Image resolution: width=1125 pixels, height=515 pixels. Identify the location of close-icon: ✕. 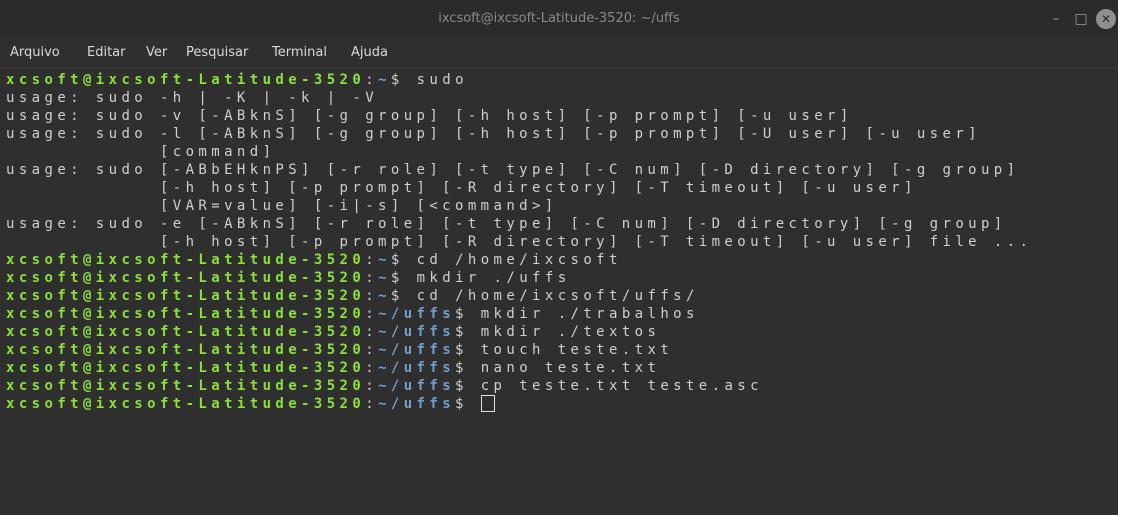
(1106, 19).